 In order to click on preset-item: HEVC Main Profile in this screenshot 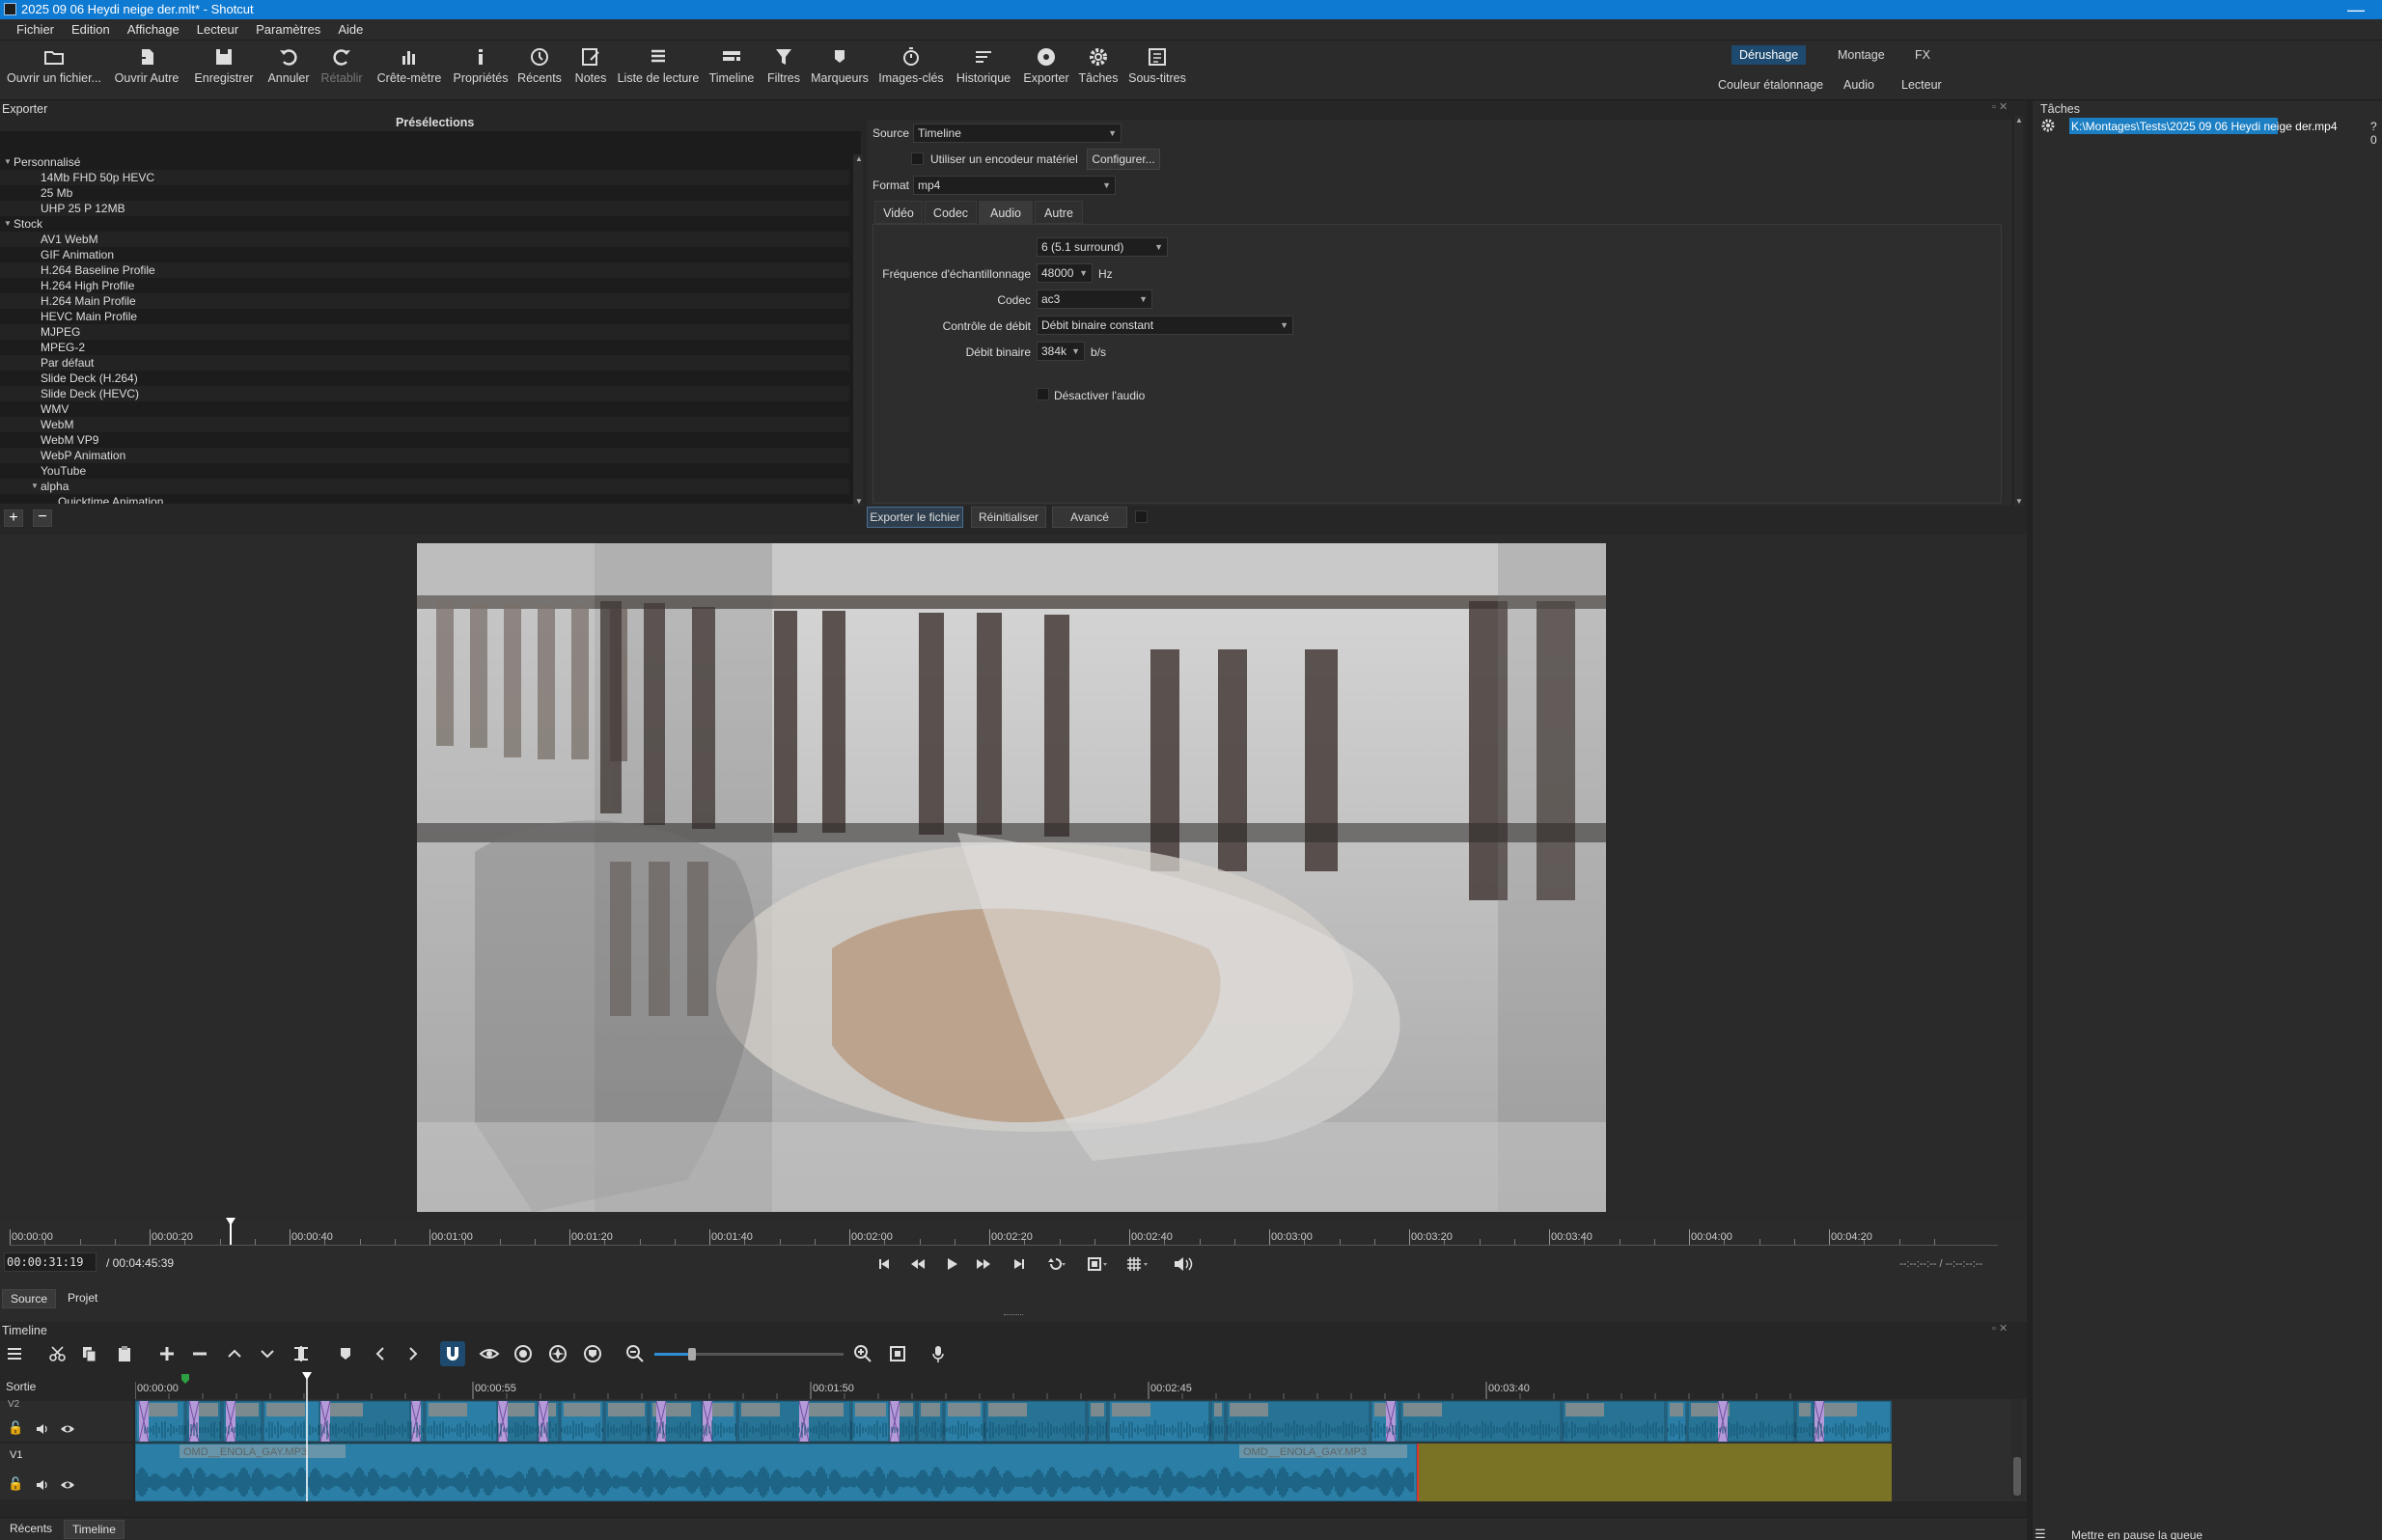, I will do `click(89, 316)`.